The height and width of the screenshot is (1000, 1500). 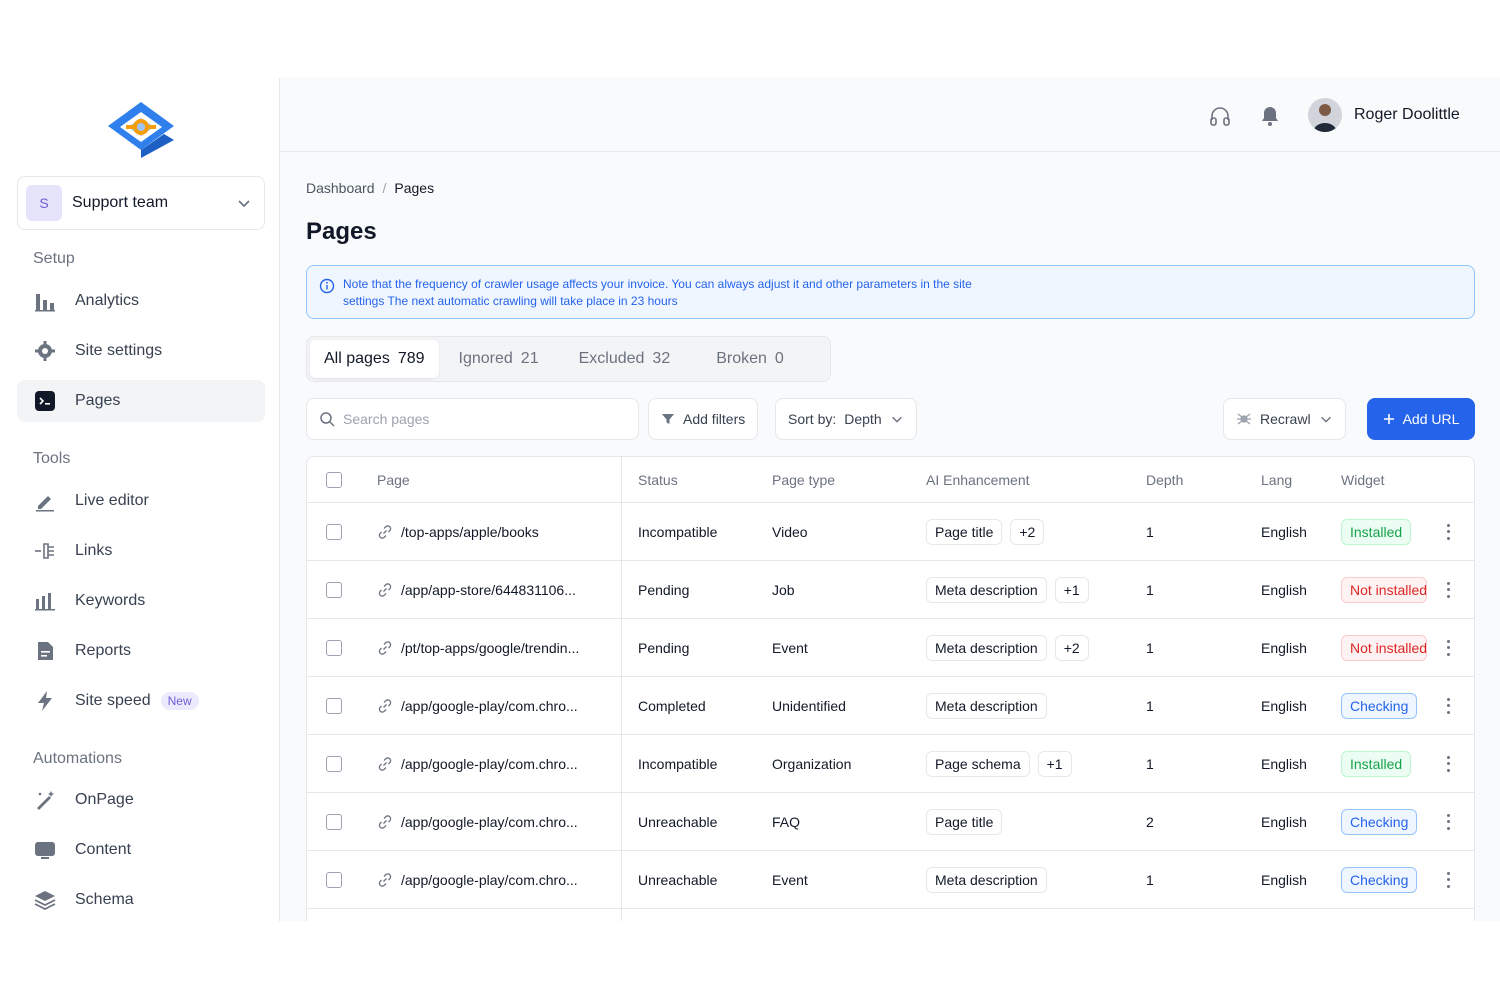 I want to click on header-depth: Depth, so click(x=1164, y=479).